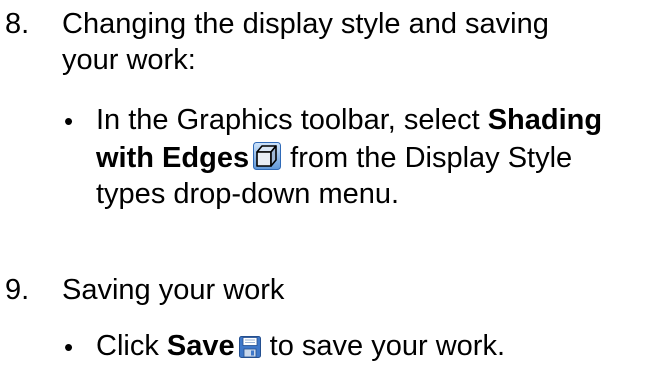 The width and height of the screenshot is (657, 376). What do you see at coordinates (200, 346) in the screenshot?
I see `button-name: Save` at bounding box center [200, 346].